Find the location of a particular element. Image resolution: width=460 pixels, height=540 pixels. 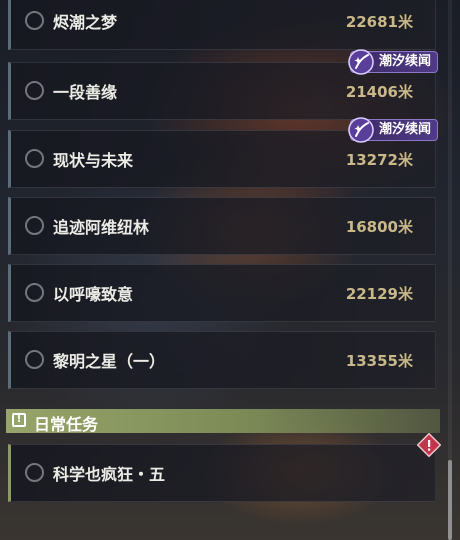

quest-item: 黎明之星（一） 13355米 is located at coordinates (222, 360).